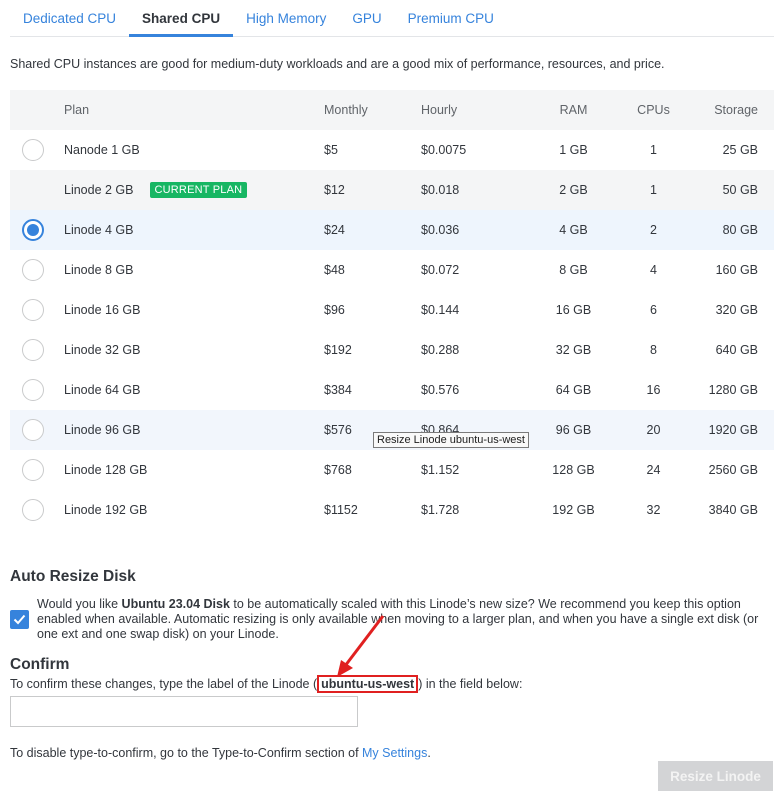 The height and width of the screenshot is (796, 780). What do you see at coordinates (440, 510) in the screenshot?
I see `plan-hourly: $1.728` at bounding box center [440, 510].